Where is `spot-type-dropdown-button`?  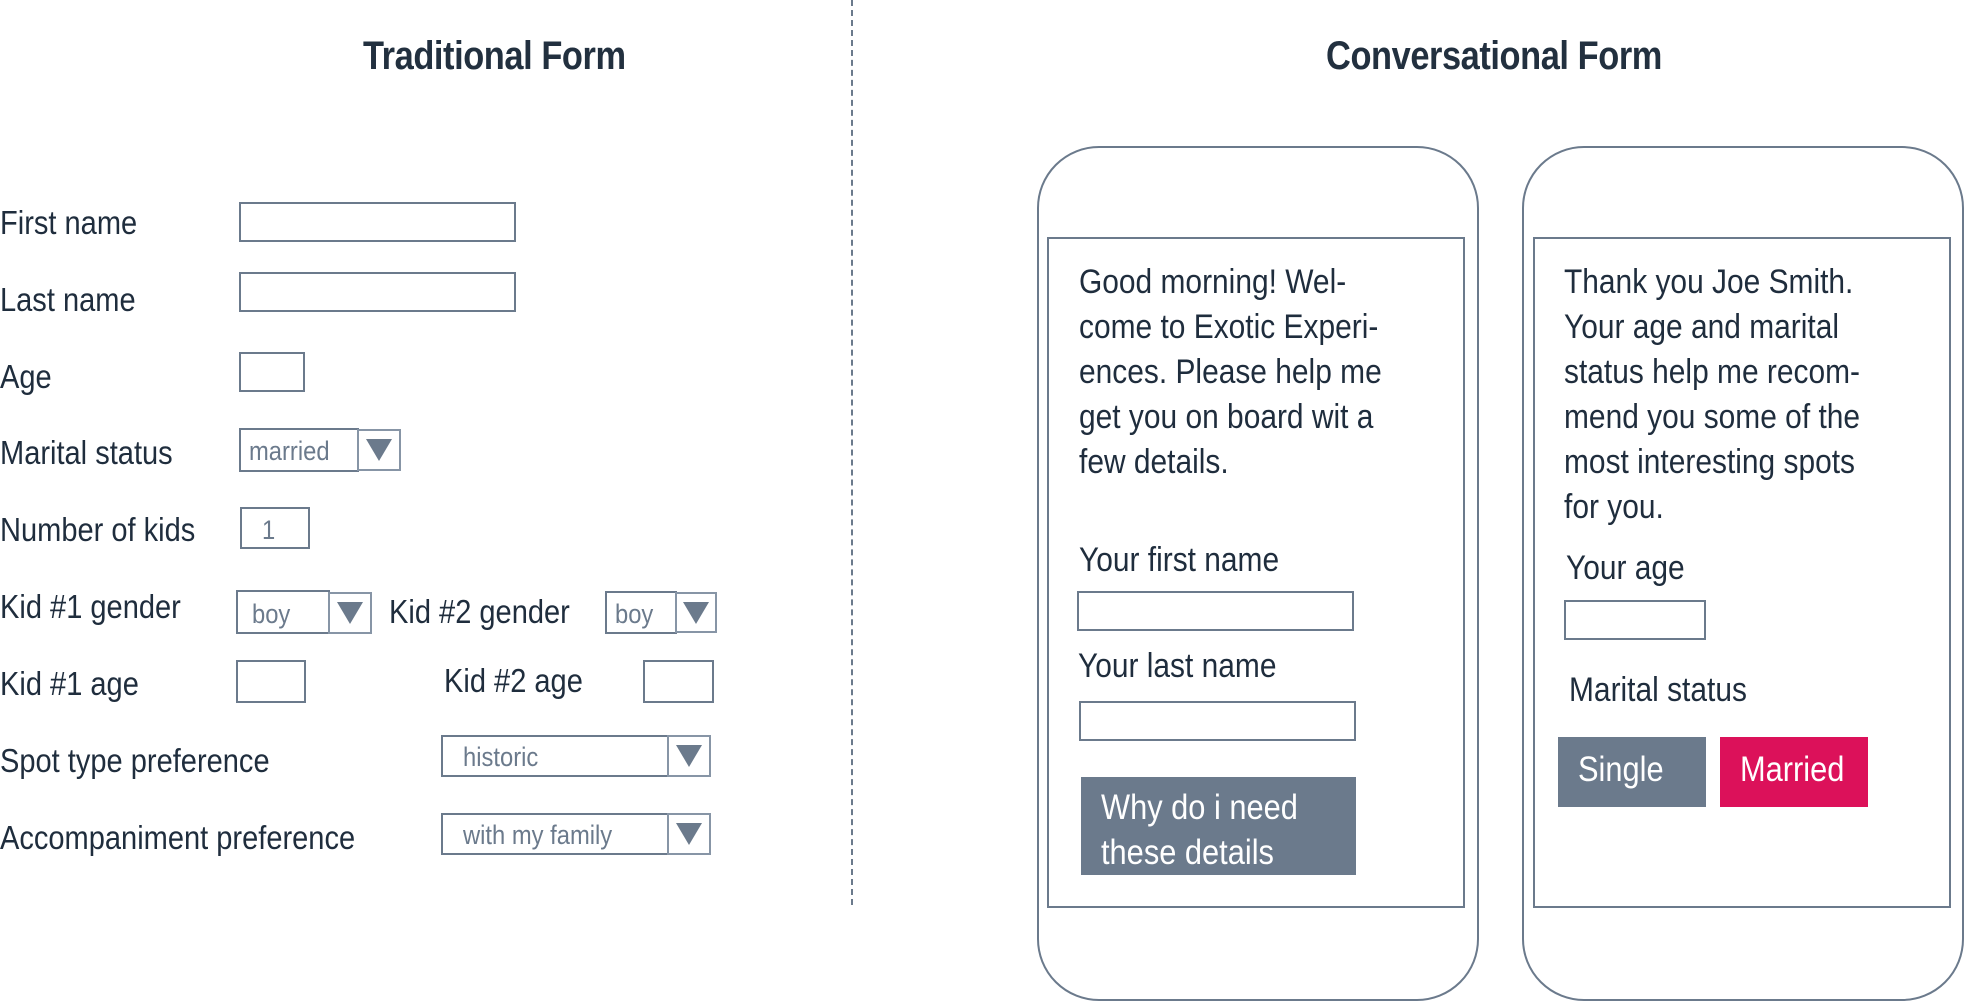
spot-type-dropdown-button is located at coordinates (689, 756).